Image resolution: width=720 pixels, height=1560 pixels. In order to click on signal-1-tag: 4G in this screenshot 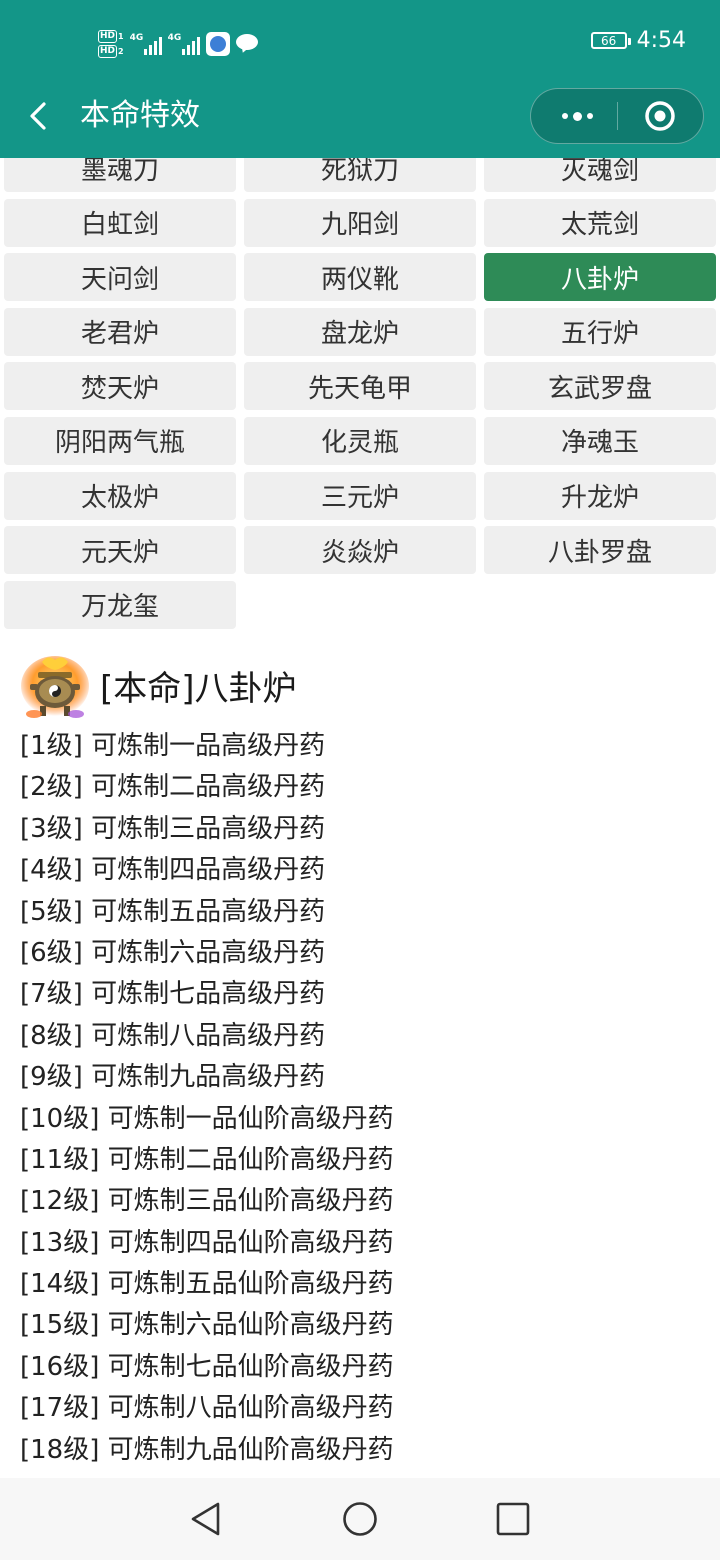, I will do `click(136, 38)`.